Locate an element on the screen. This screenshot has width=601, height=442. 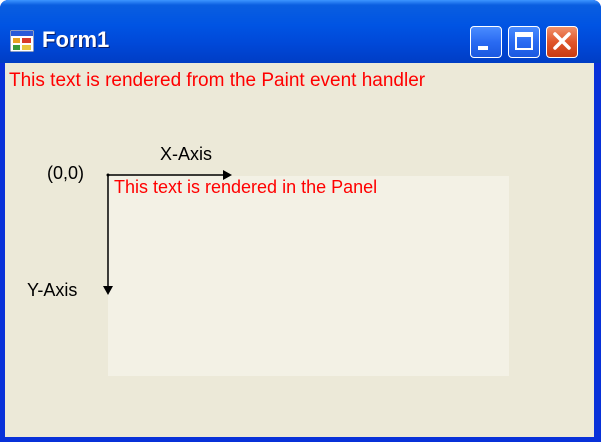
axes-diagram is located at coordinates (167, 232).